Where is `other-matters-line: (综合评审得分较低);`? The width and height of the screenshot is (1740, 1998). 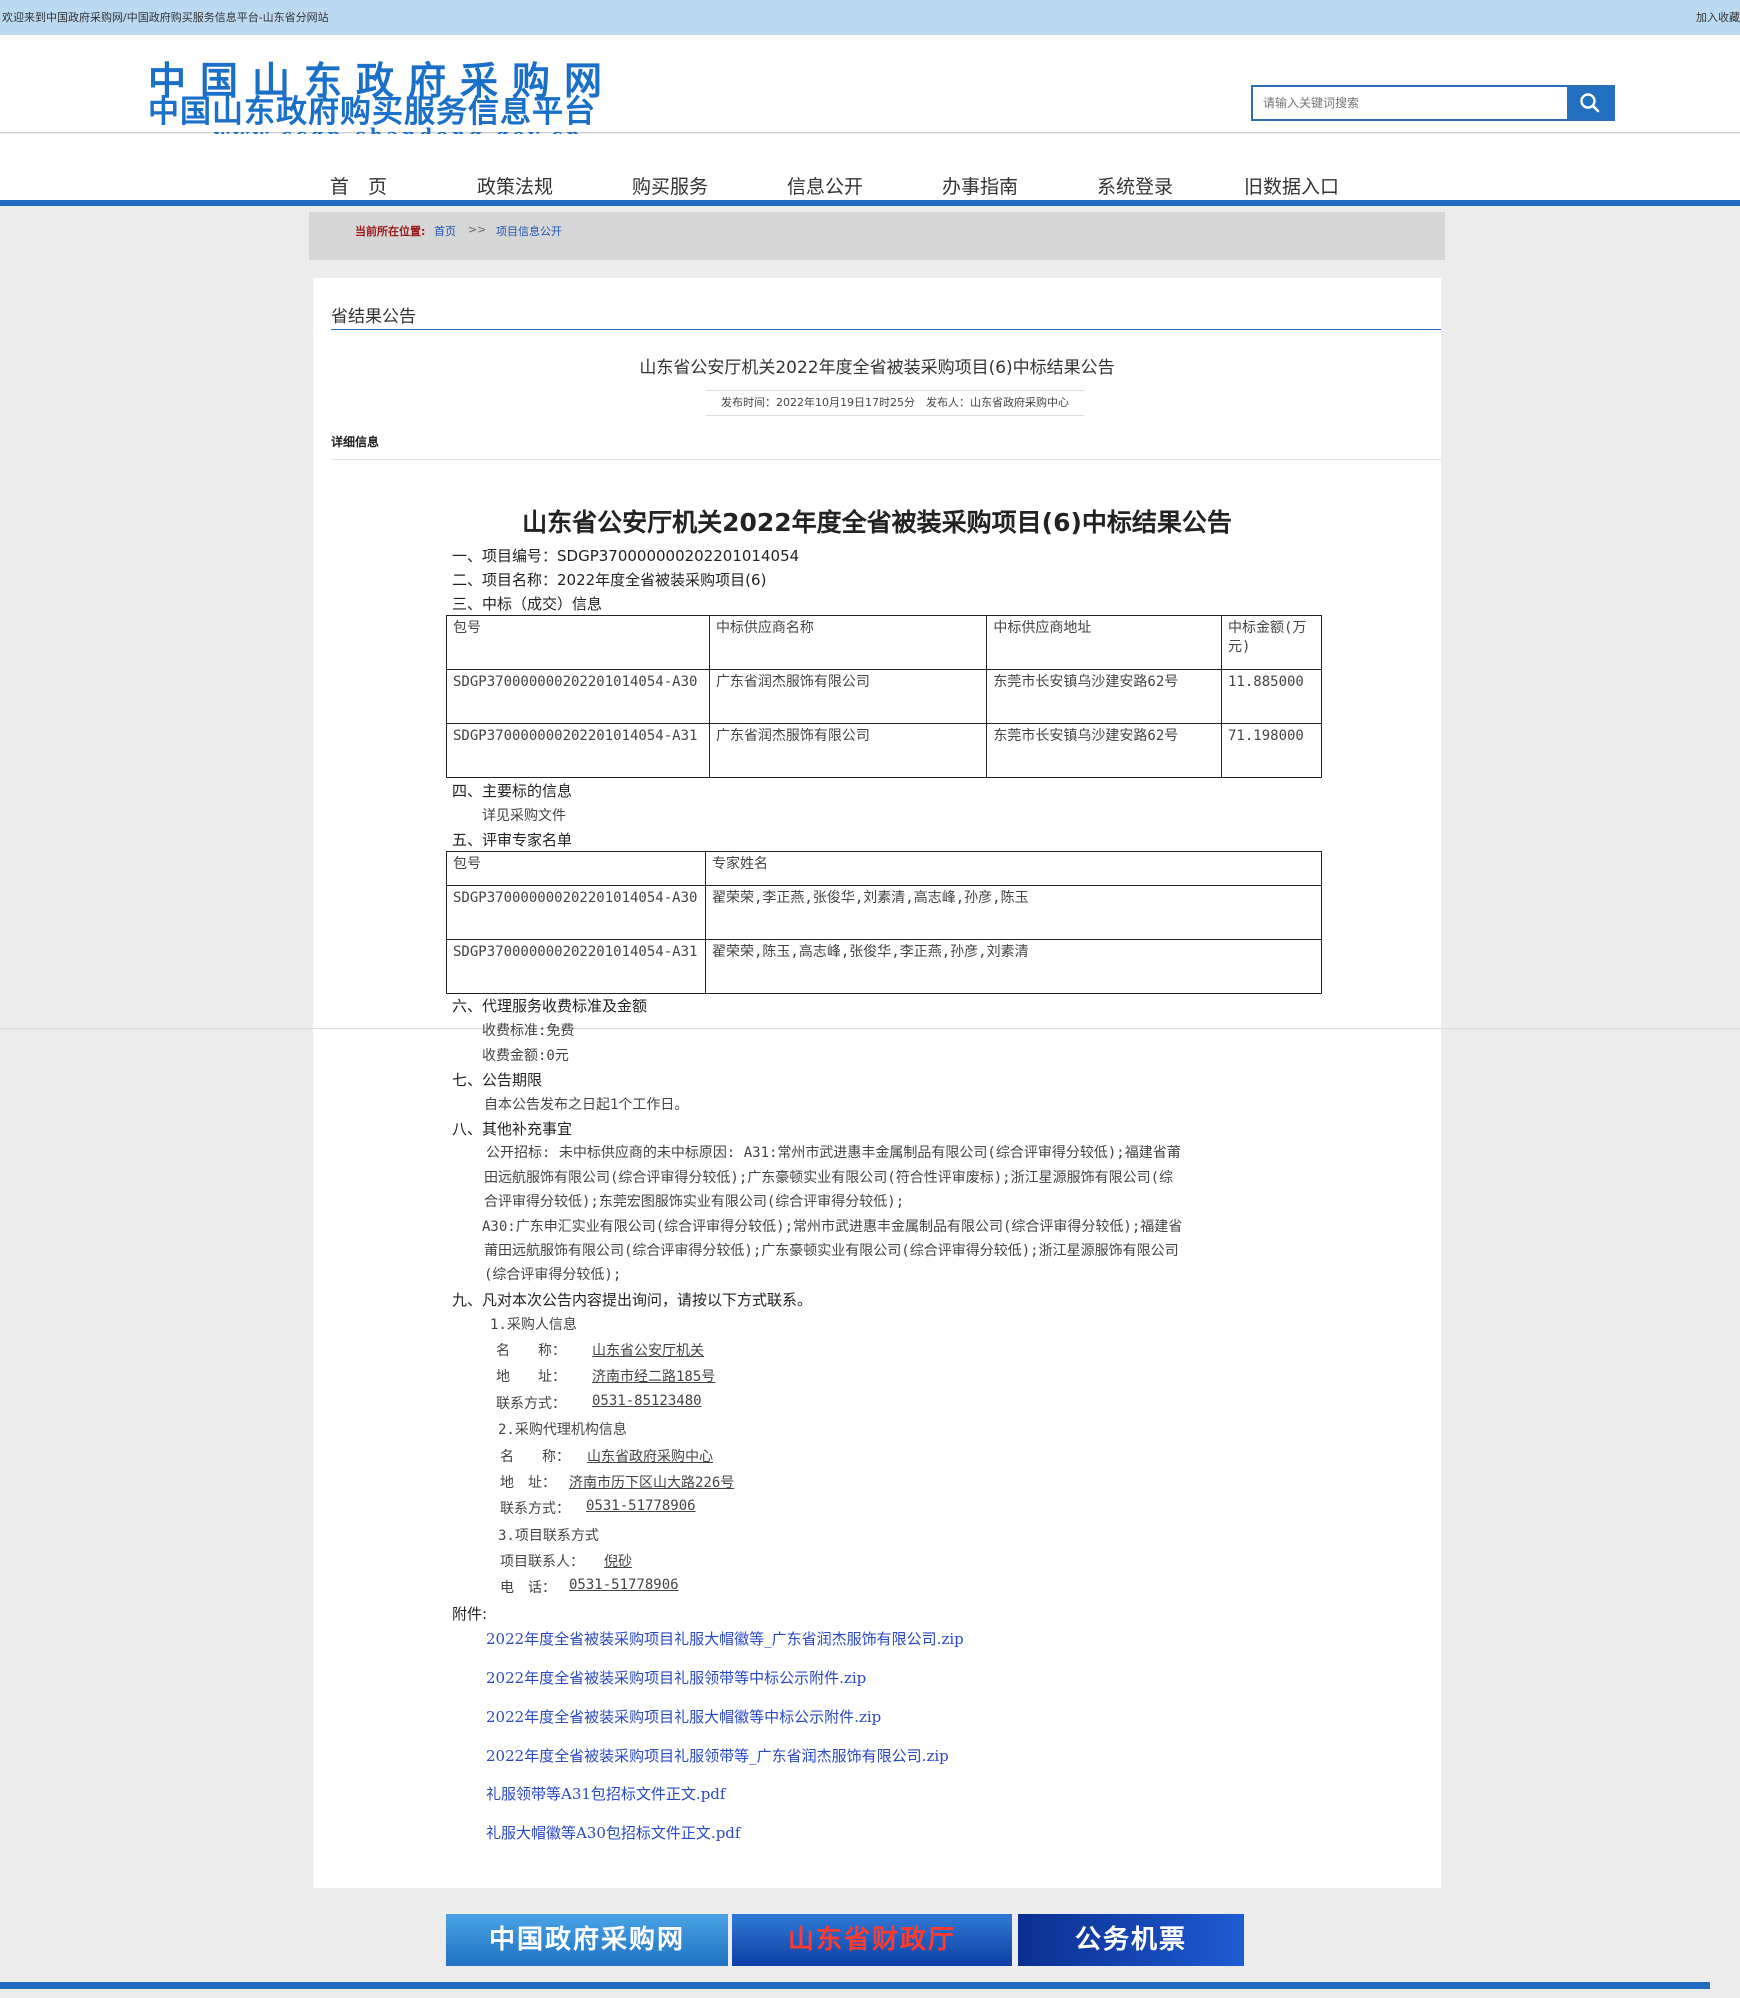
other-matters-line: (综合评审得分较低); is located at coordinates (553, 1275).